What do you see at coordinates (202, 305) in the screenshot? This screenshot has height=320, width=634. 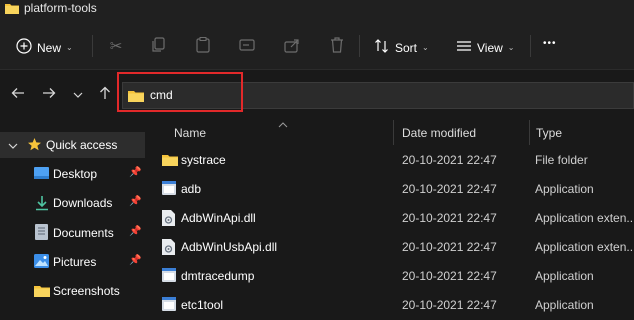 I see `file-name: etc1tool` at bounding box center [202, 305].